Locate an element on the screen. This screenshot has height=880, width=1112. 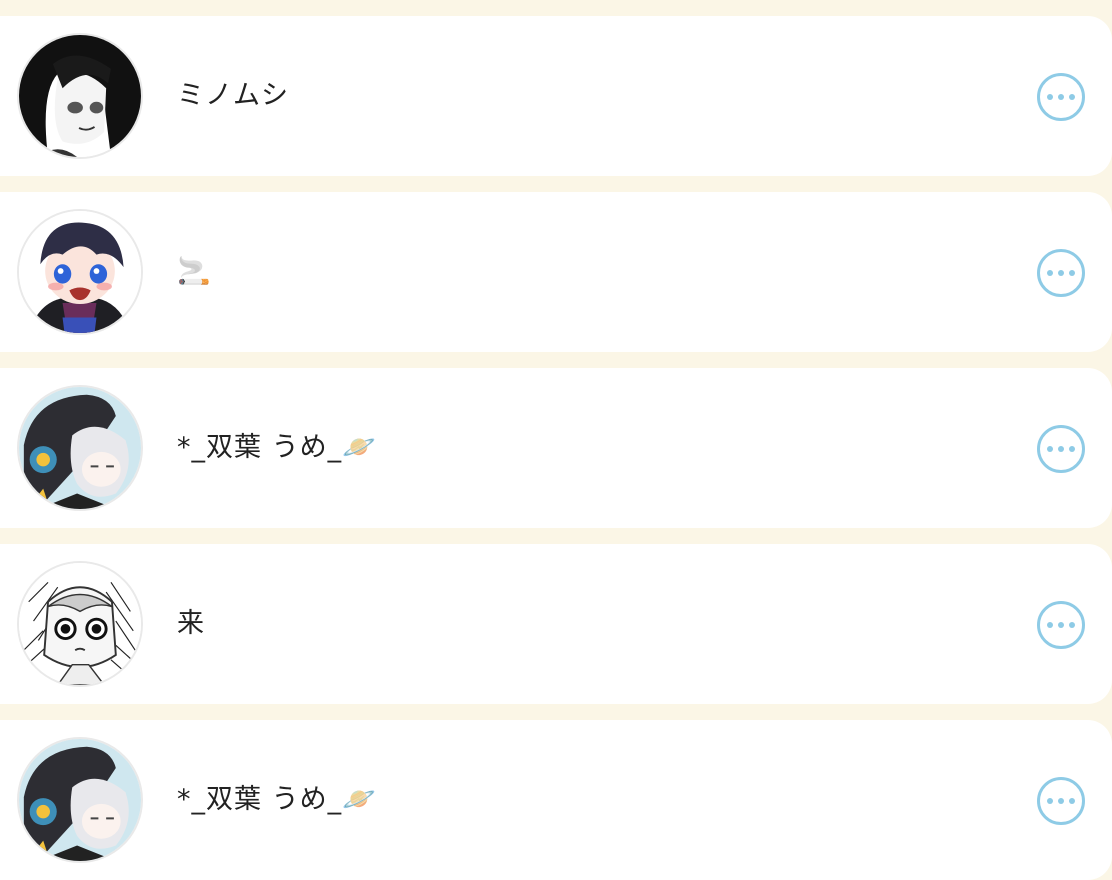
blue-eyed-boy-avatar-icon is located at coordinates (80, 272).